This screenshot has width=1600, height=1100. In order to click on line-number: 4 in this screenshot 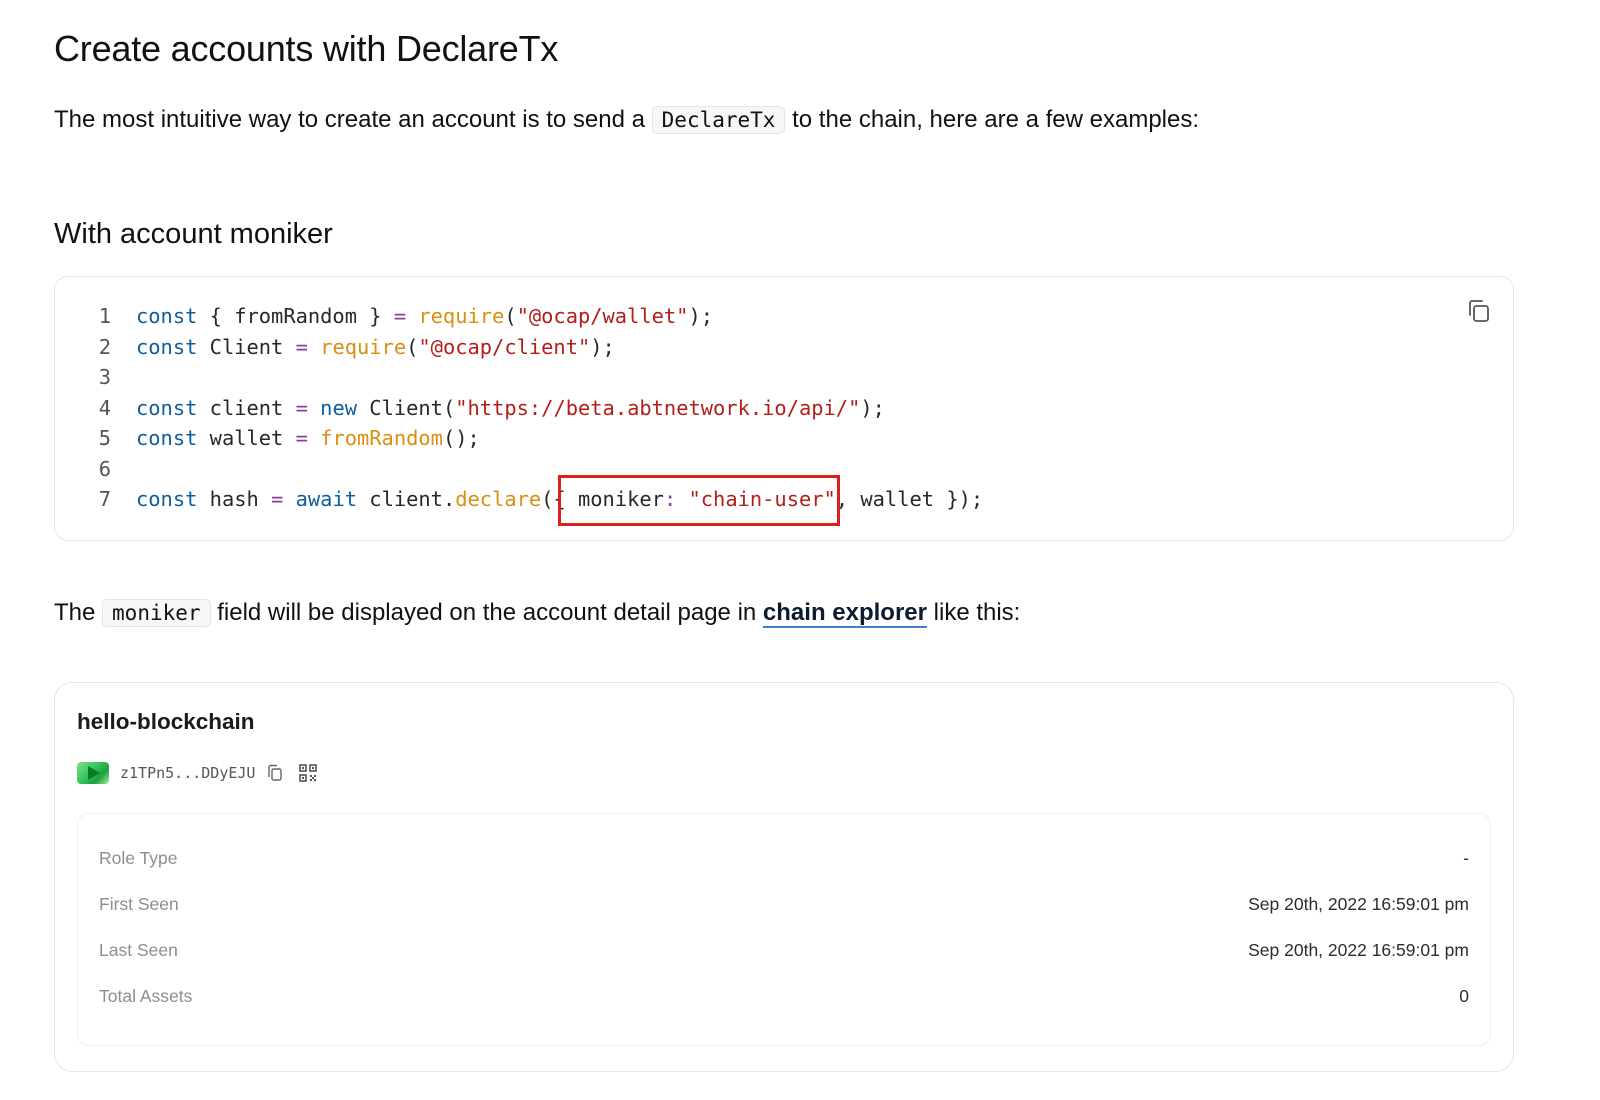, I will do `click(104, 407)`.